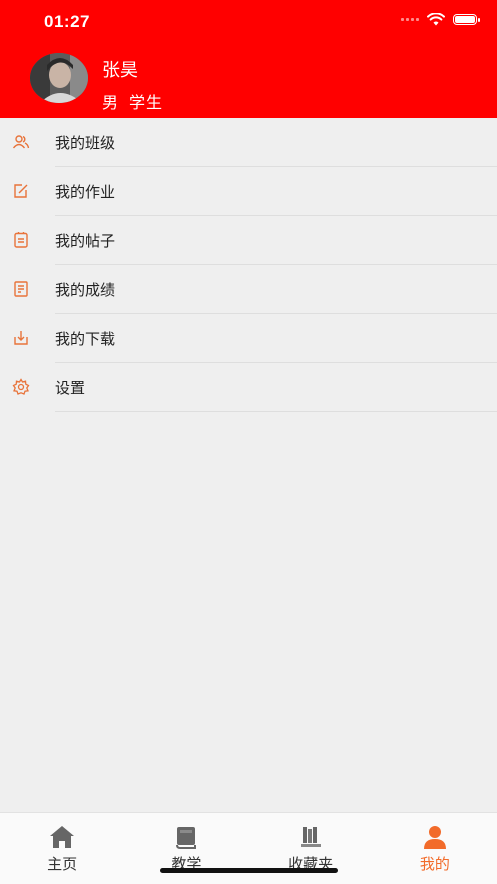  Describe the element at coordinates (276, 411) in the screenshot. I see `divider` at that location.